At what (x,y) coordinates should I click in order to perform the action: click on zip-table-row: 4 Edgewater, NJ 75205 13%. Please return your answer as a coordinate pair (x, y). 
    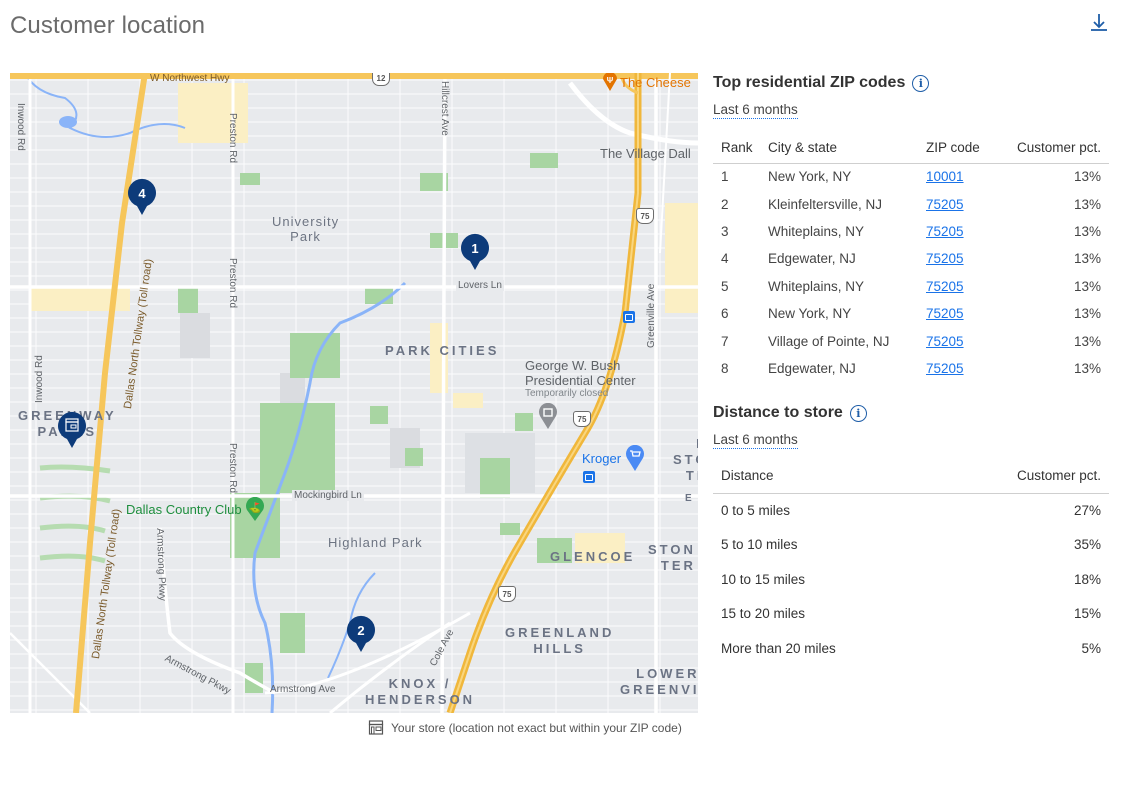
    Looking at the image, I should click on (911, 258).